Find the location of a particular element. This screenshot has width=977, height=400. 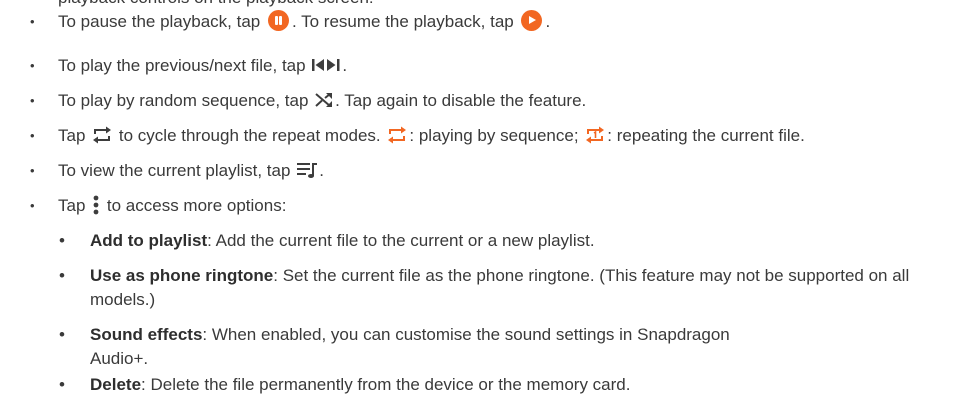

item-text: . Tap again to disable the feature. is located at coordinates (461, 100).